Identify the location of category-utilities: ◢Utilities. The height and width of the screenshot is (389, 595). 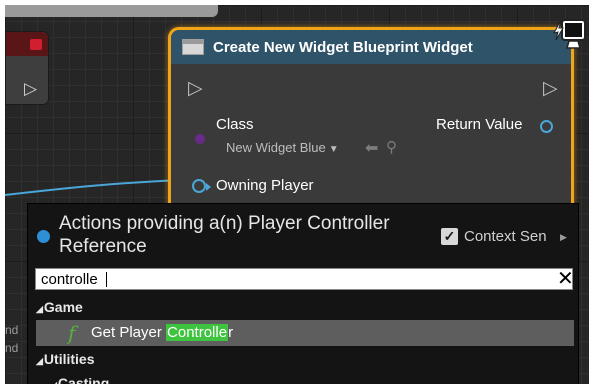
(65, 359).